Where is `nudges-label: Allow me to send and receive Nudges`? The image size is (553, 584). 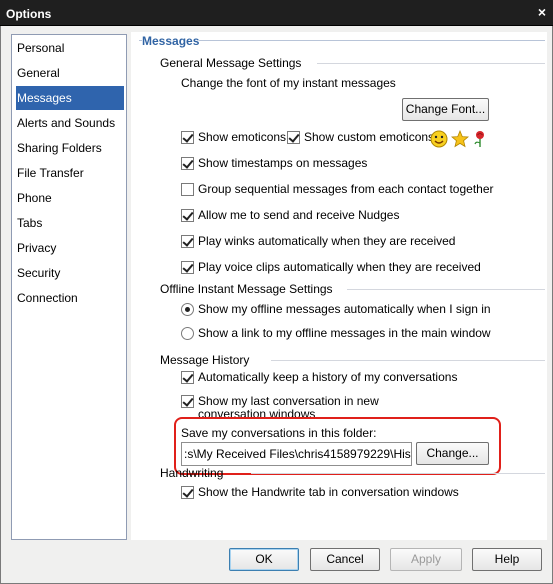
nudges-label: Allow me to send and receive Nudges is located at coordinates (298, 215).